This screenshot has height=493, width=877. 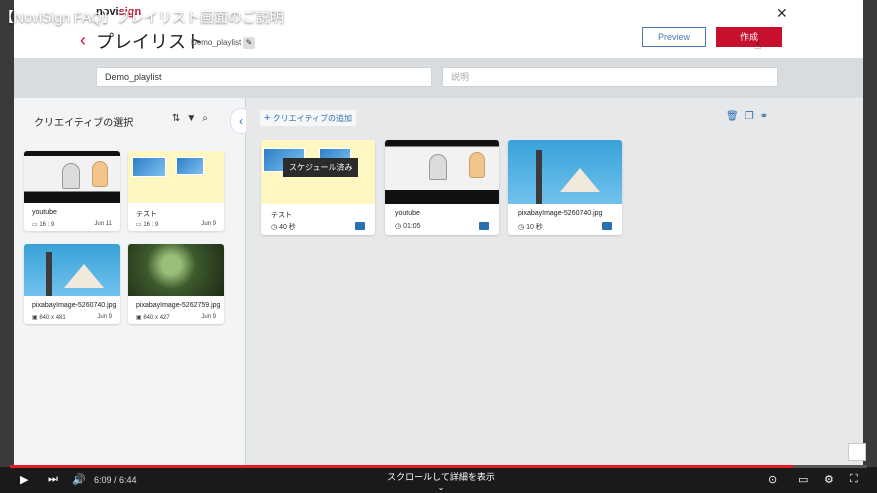 I want to click on card-name: pixabayImage-5260740.jpg, so click(x=74, y=305).